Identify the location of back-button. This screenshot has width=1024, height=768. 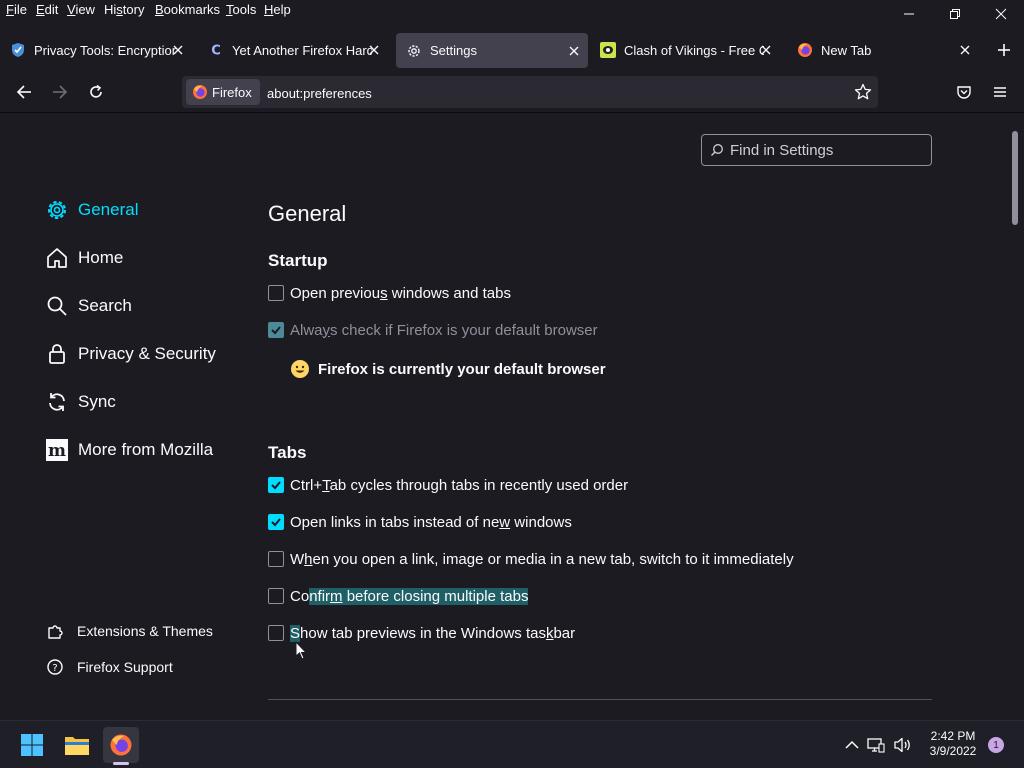
(24, 92).